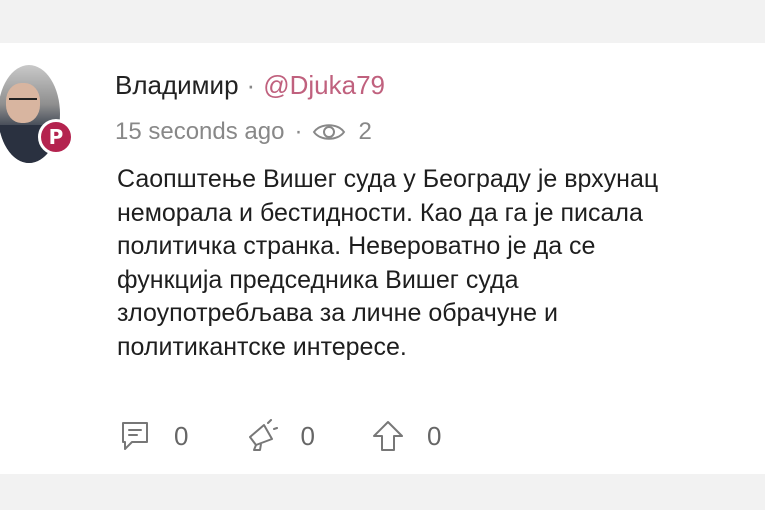  Describe the element at coordinates (200, 131) in the screenshot. I see `timestamp: 15 seconds ago` at that location.